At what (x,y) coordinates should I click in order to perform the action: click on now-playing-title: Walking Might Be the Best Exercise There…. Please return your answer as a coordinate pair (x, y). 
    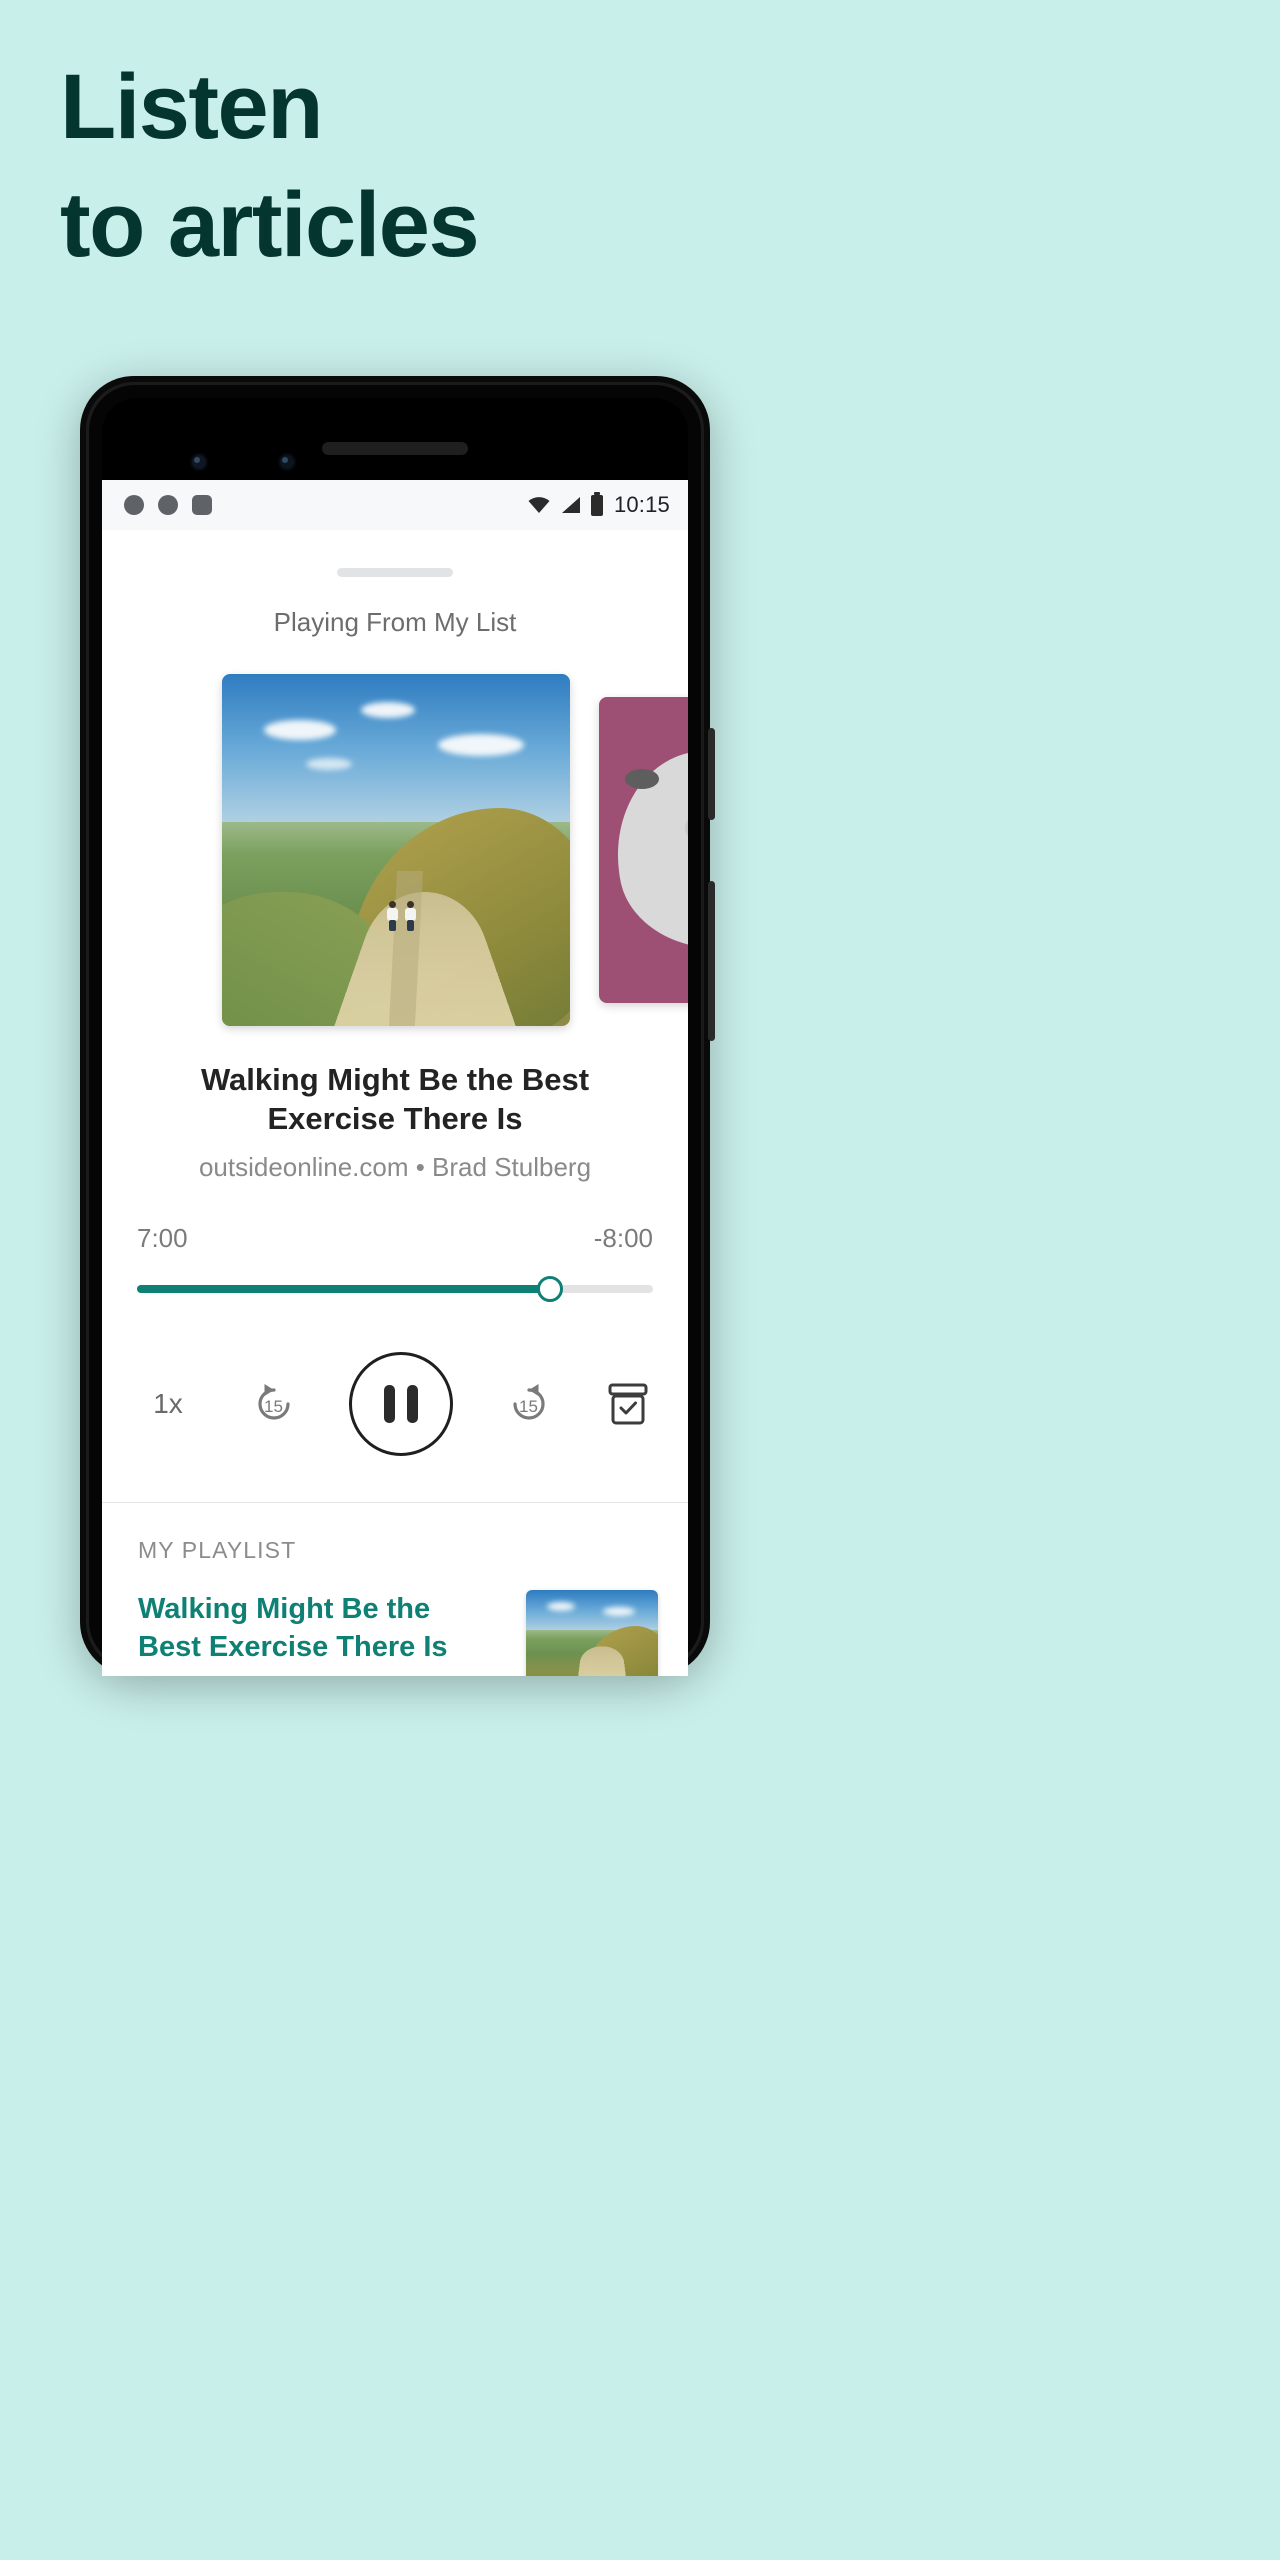
    Looking at the image, I should click on (395, 1099).